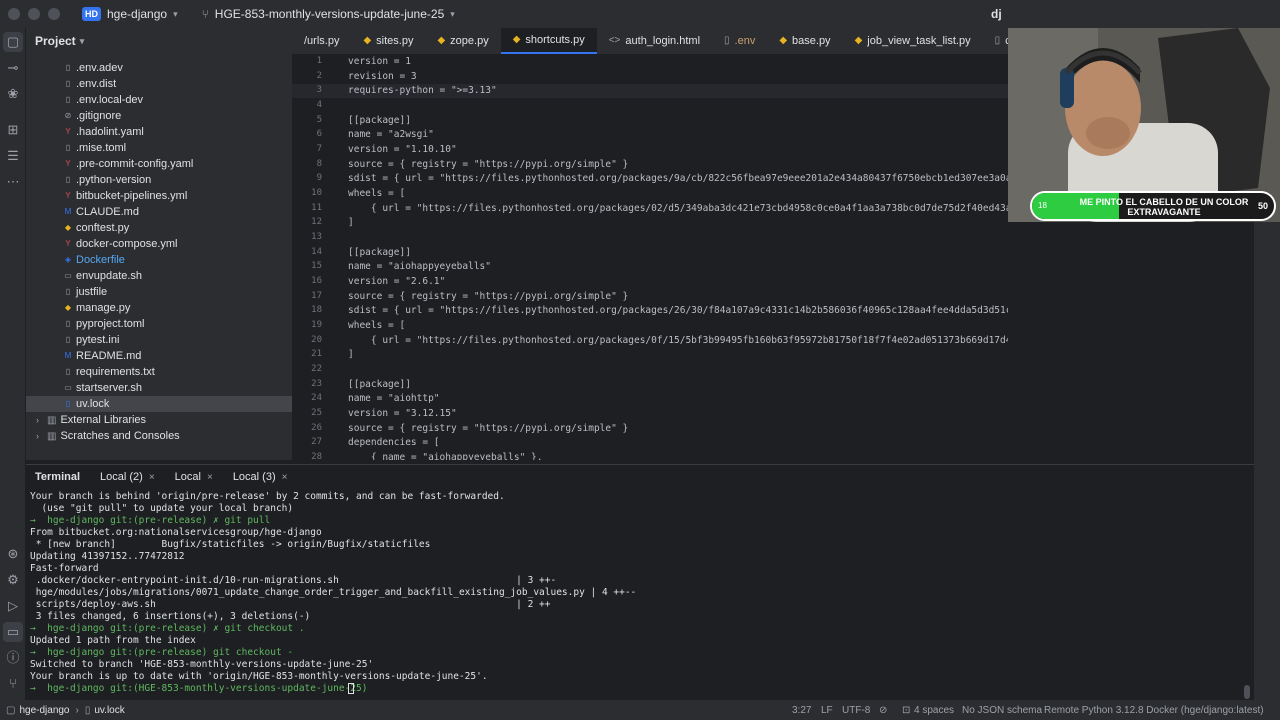 This screenshot has height=720, width=1280. What do you see at coordinates (121, 477) in the screenshot?
I see `terminal-tab-label: Local (2)` at bounding box center [121, 477].